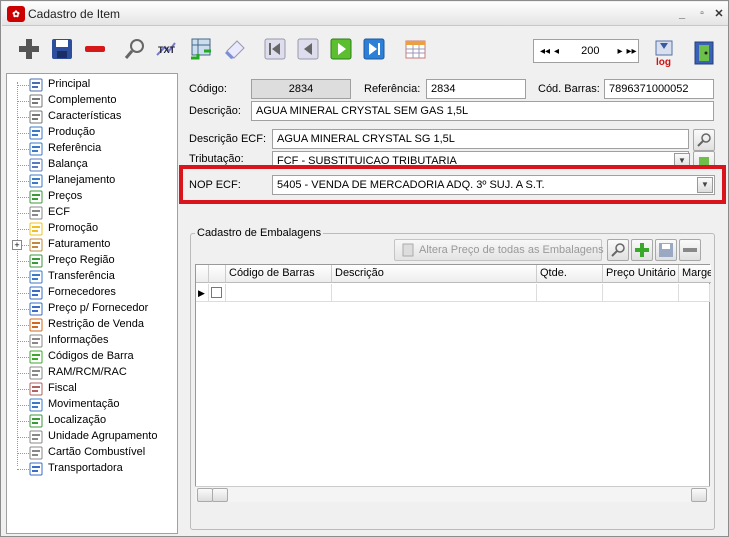 The width and height of the screenshot is (729, 537). I want to click on embalagem-save-button, so click(666, 250).